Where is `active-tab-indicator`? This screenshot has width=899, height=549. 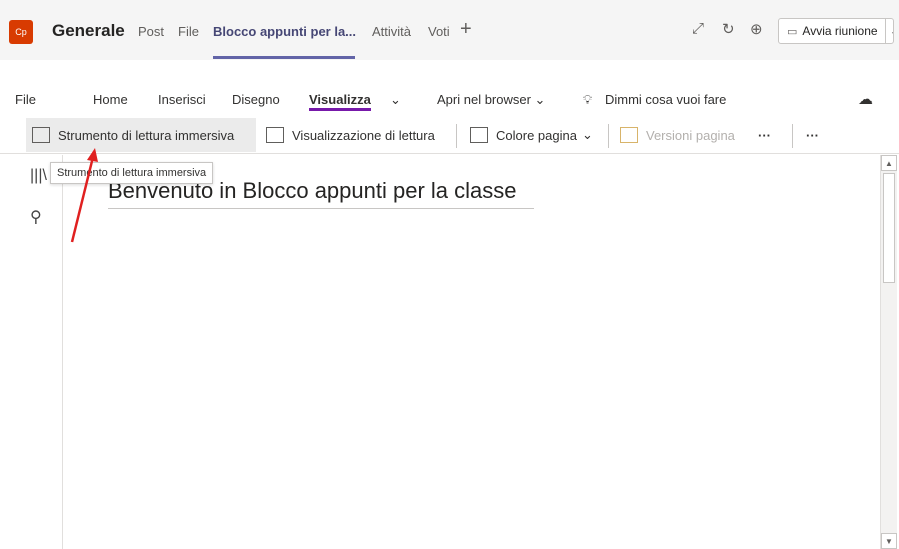 active-tab-indicator is located at coordinates (284, 57).